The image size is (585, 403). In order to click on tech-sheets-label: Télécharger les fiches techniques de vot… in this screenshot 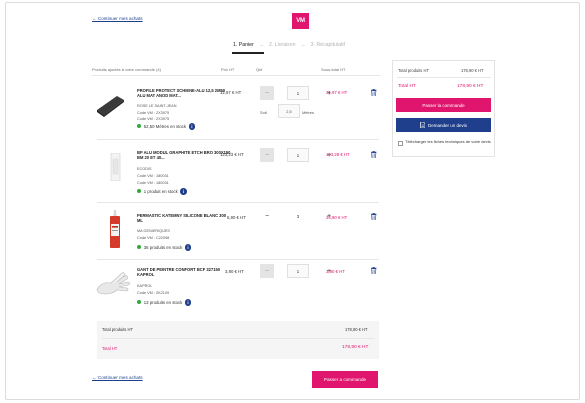, I will do `click(449, 142)`.